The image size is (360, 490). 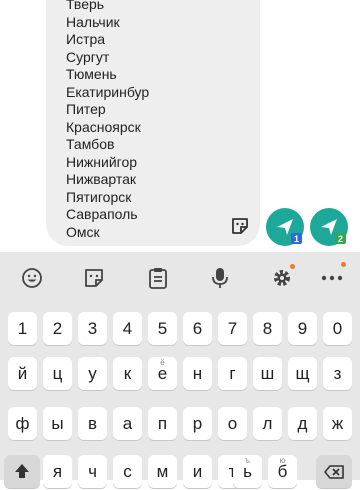 What do you see at coordinates (93, 21) in the screenshot?
I see `message-line: Нальчик` at bounding box center [93, 21].